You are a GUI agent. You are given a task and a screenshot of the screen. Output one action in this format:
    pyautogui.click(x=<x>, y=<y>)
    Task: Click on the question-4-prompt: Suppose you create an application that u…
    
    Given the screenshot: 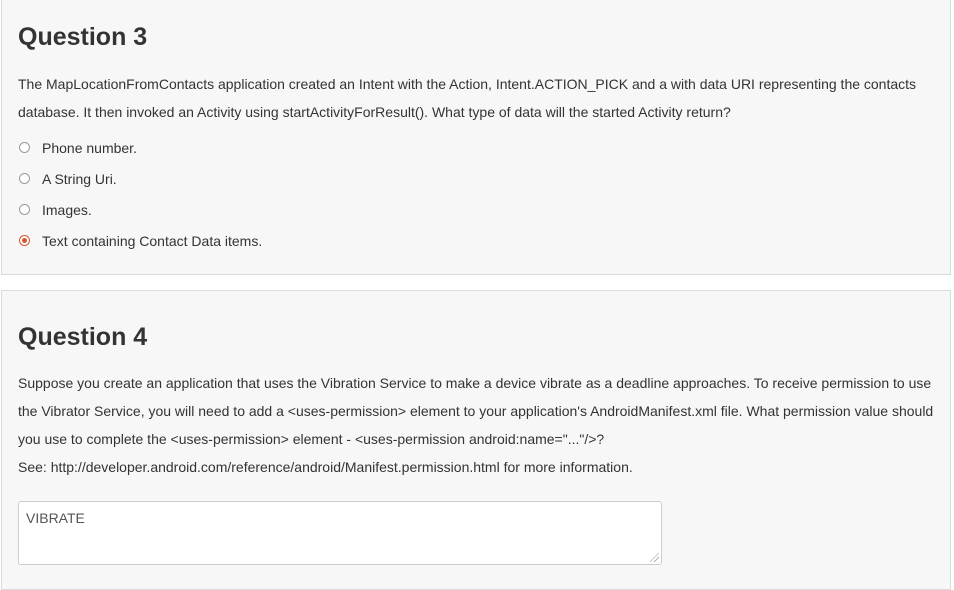 What is the action you would take?
    pyautogui.click(x=476, y=411)
    